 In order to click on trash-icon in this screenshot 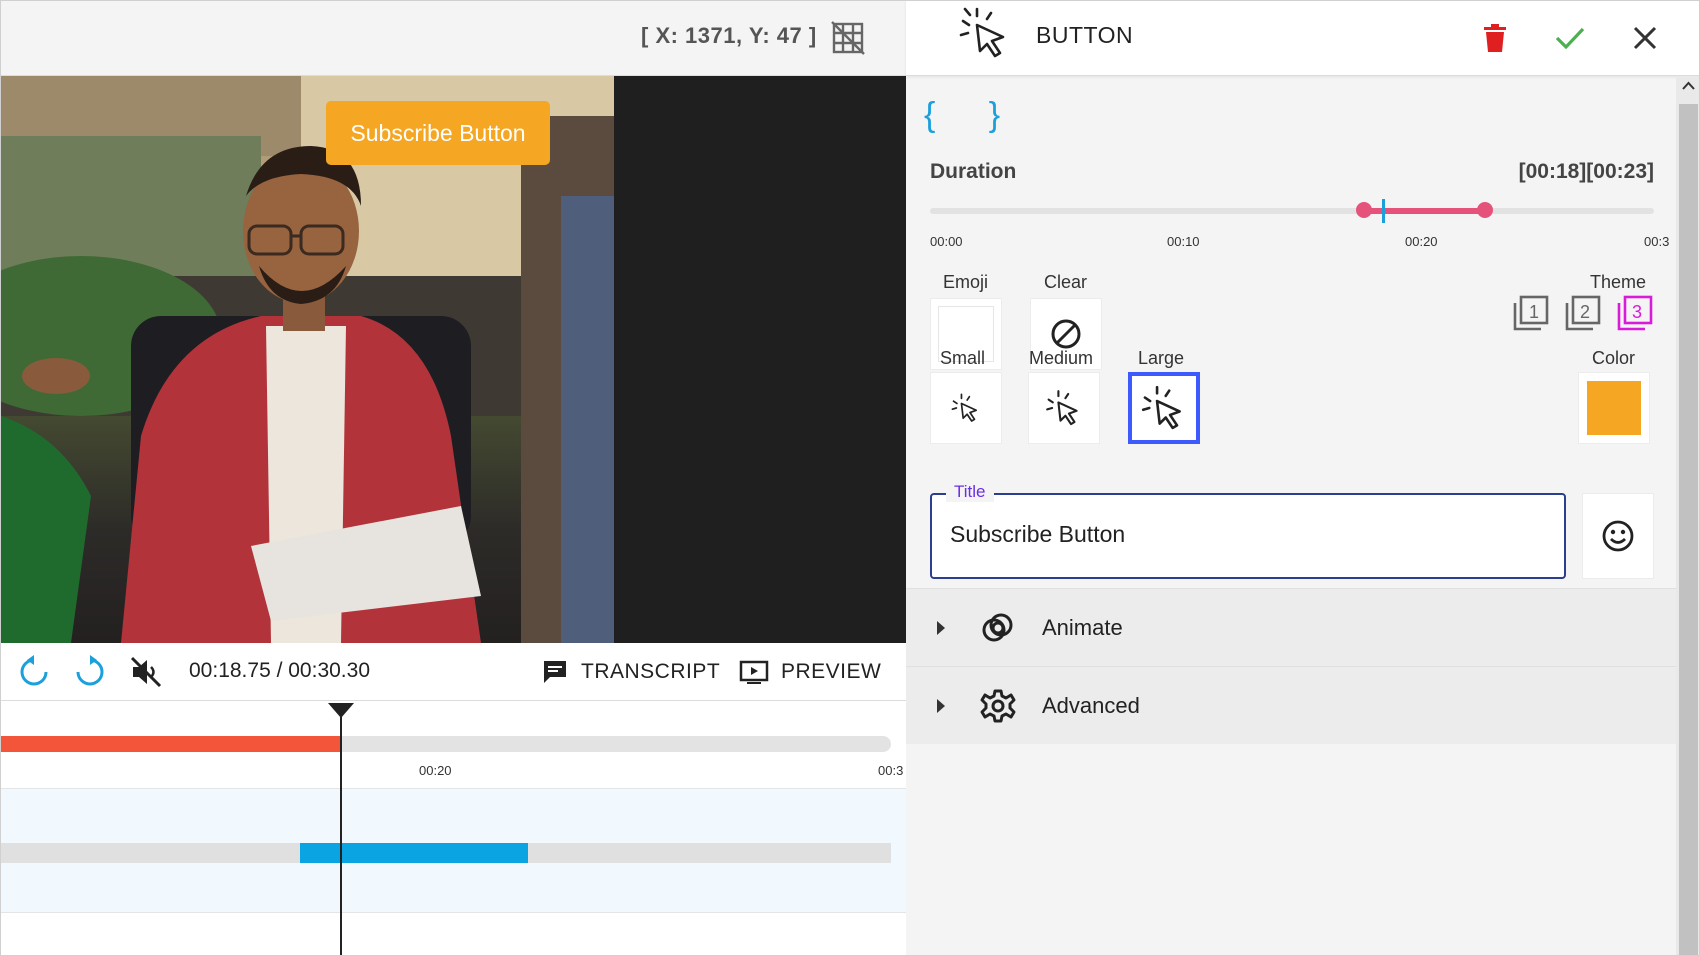, I will do `click(1495, 38)`.